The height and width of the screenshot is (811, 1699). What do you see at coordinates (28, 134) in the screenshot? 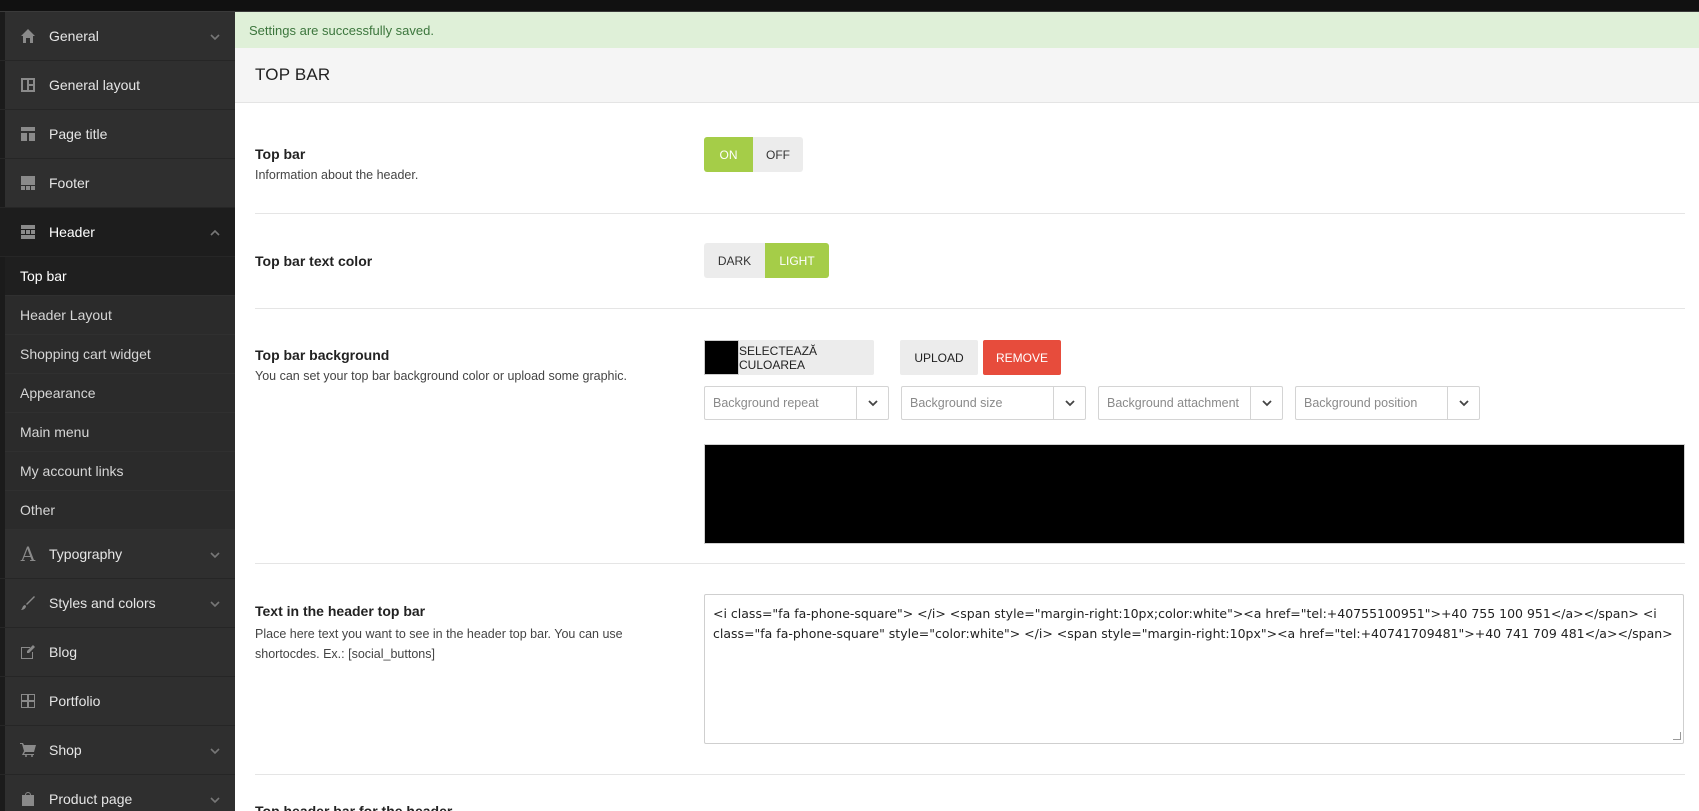
I see `page-title-icon` at bounding box center [28, 134].